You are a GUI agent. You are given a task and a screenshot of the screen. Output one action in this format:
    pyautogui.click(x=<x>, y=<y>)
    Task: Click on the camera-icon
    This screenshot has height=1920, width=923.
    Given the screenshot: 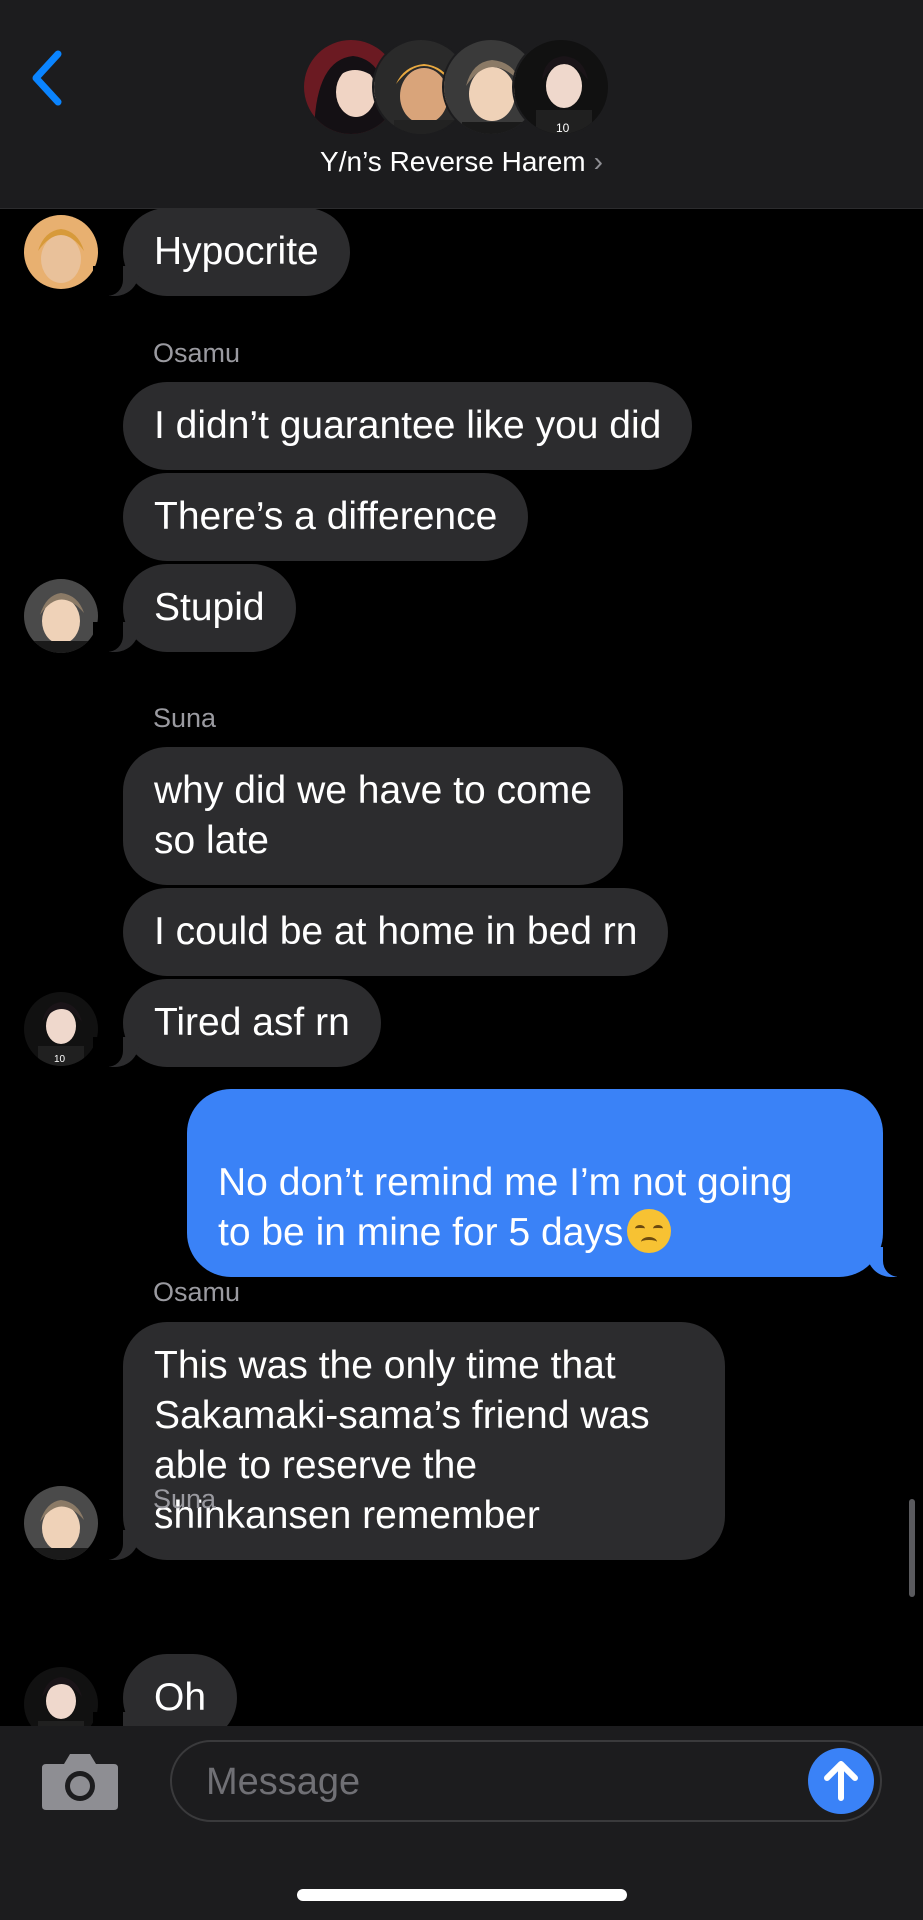 What is the action you would take?
    pyautogui.click(x=80, y=1780)
    